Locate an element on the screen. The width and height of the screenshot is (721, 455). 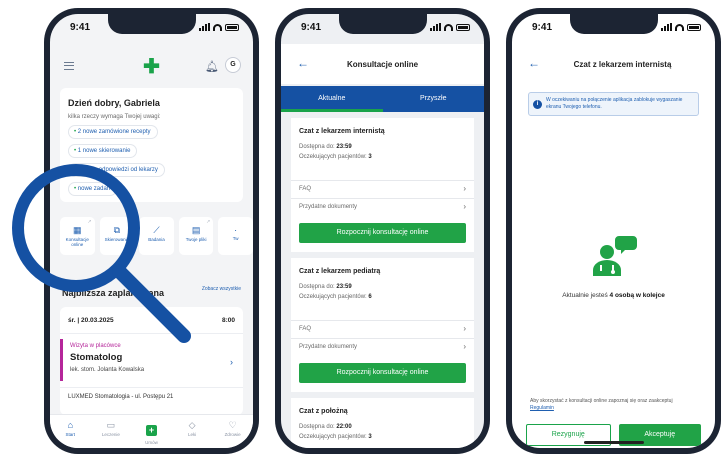
page-title: Czat z lekarzem internistą is located at coordinates (622, 64).